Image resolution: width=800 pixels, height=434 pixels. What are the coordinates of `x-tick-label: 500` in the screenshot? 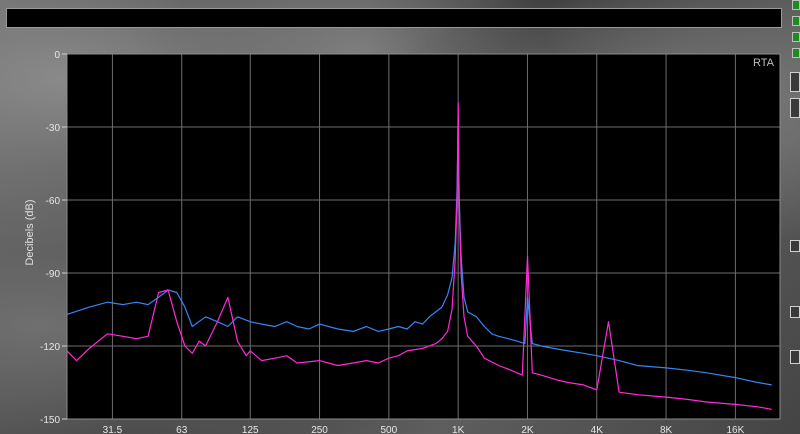 It's located at (389, 429).